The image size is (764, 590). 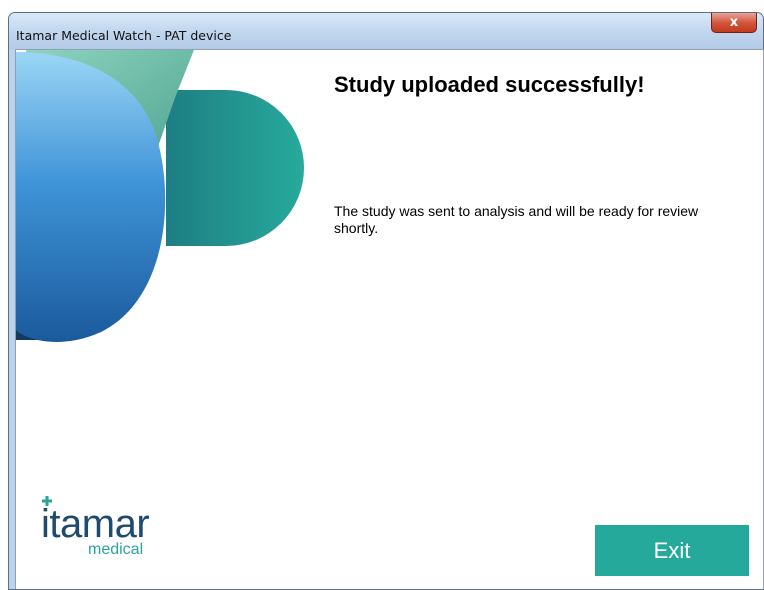 I want to click on success-heading: Study uploaded successfully!, so click(x=489, y=84).